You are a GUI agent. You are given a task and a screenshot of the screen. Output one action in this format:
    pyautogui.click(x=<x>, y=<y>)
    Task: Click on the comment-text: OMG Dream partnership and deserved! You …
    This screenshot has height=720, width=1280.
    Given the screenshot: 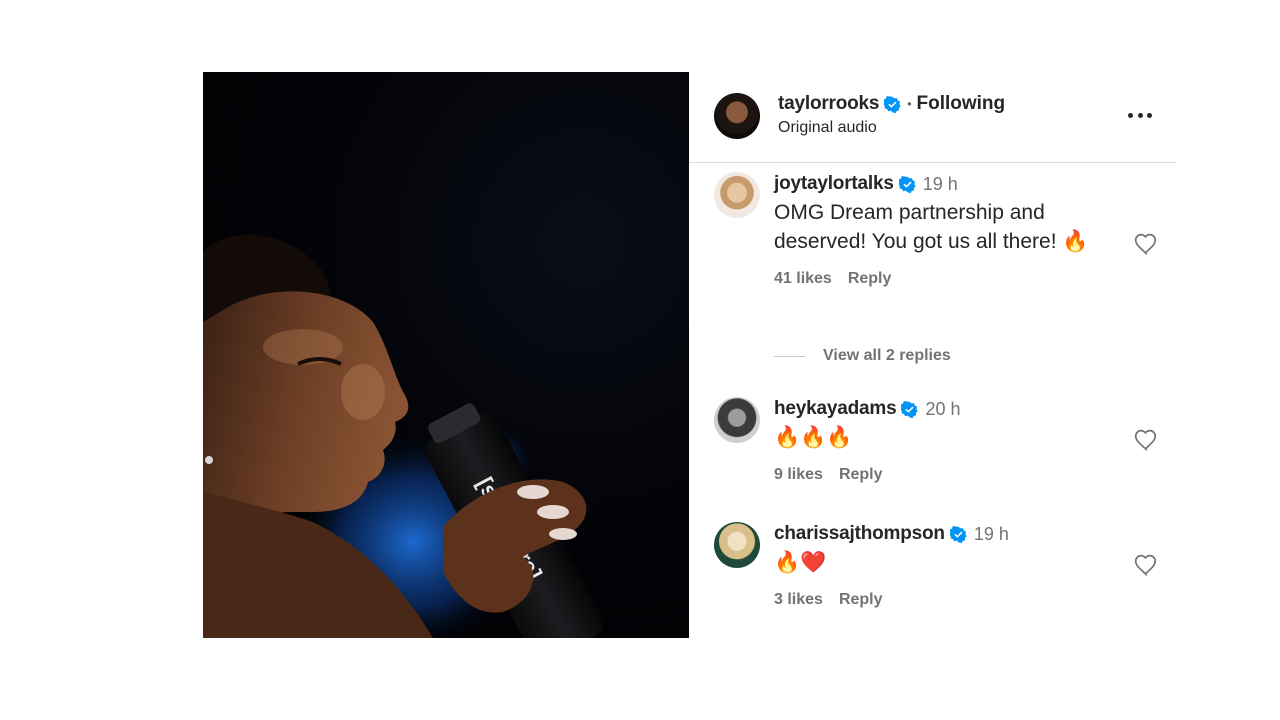 What is the action you would take?
    pyautogui.click(x=931, y=227)
    